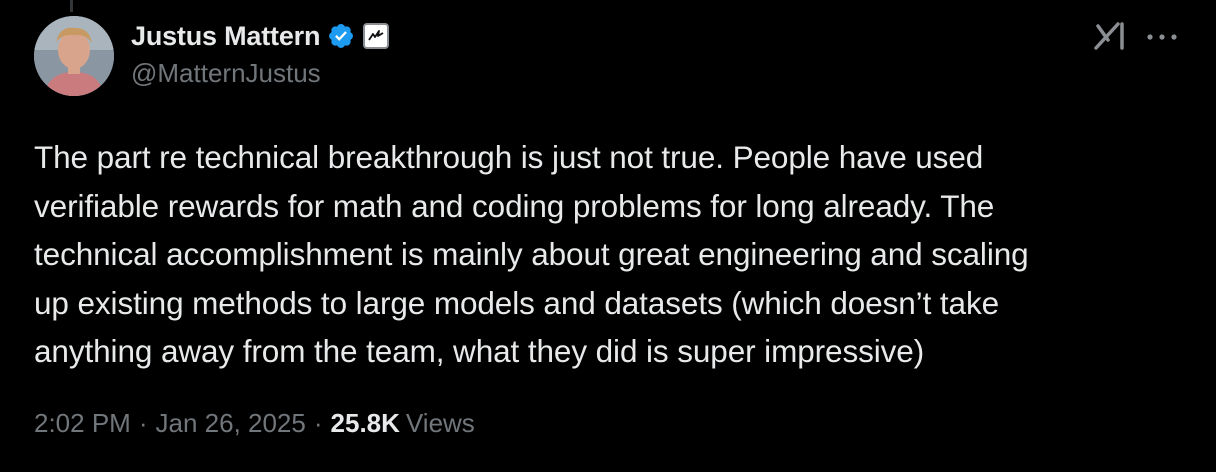 This screenshot has width=1216, height=472. Describe the element at coordinates (365, 423) in the screenshot. I see `views-count: 25.8K` at that location.